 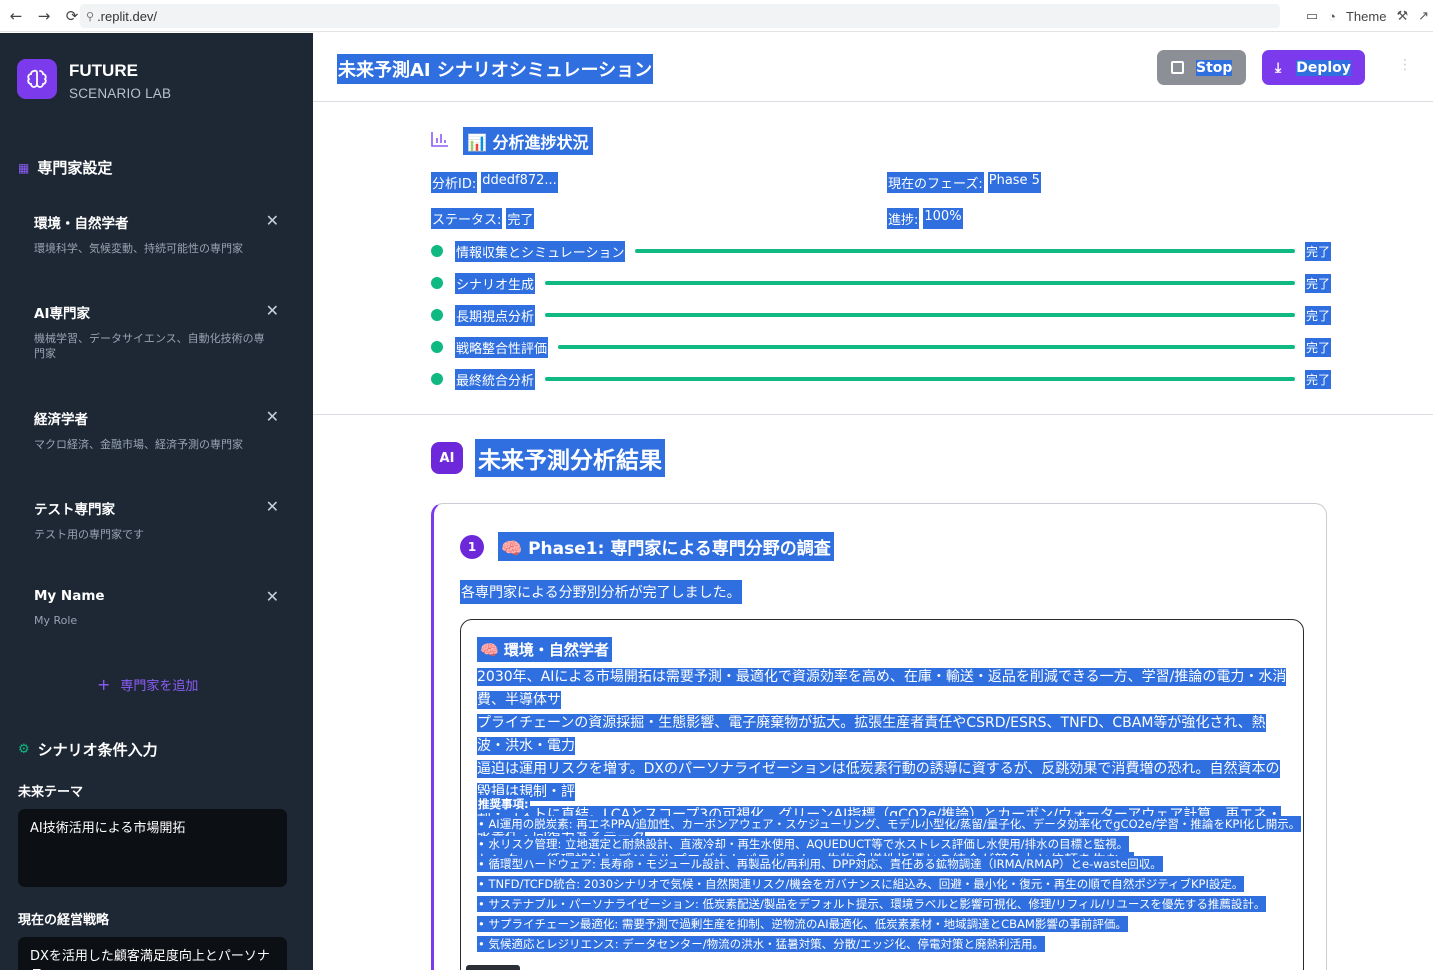 What do you see at coordinates (1312, 16) in the screenshot?
I see `devices-icon: ▭` at bounding box center [1312, 16].